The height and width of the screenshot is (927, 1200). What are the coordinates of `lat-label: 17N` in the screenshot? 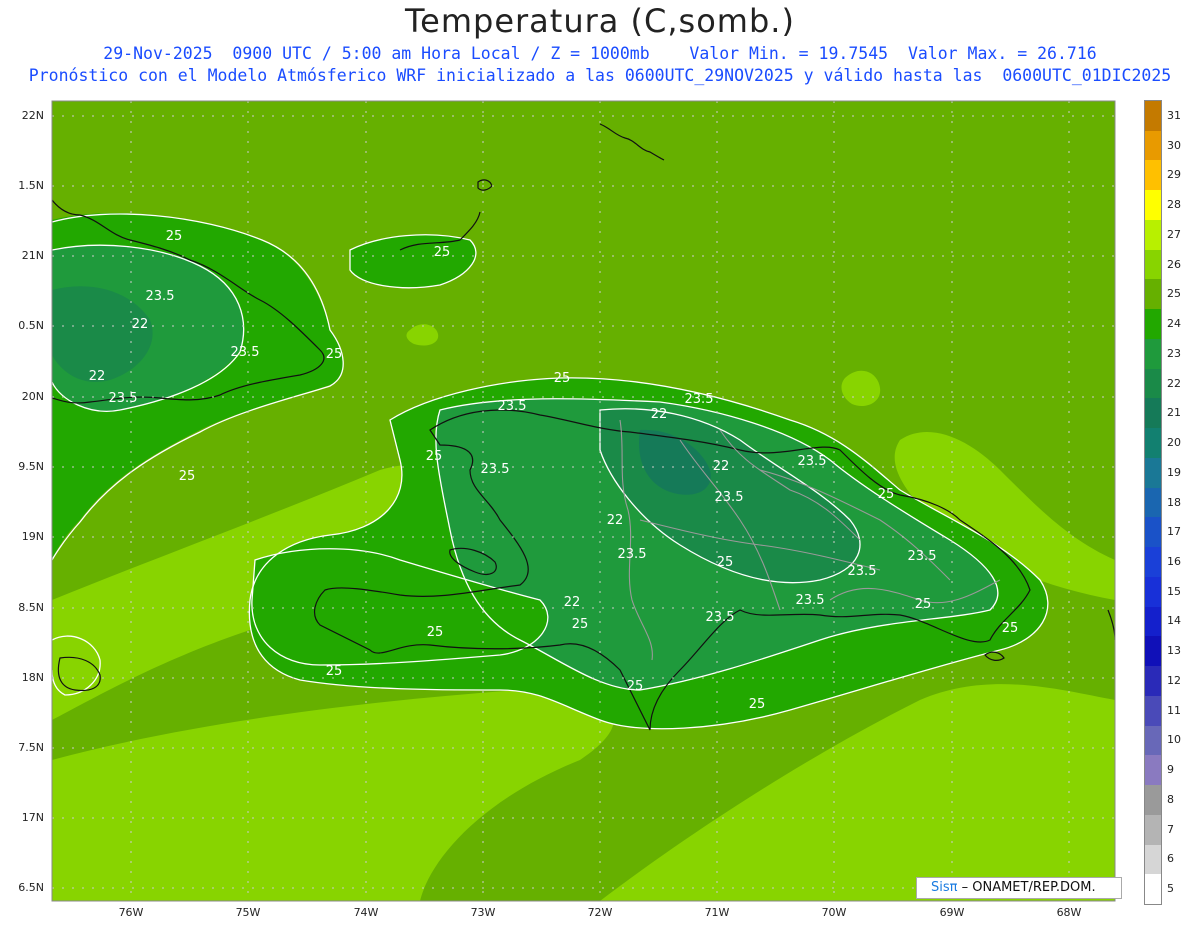 It's located at (32, 817).